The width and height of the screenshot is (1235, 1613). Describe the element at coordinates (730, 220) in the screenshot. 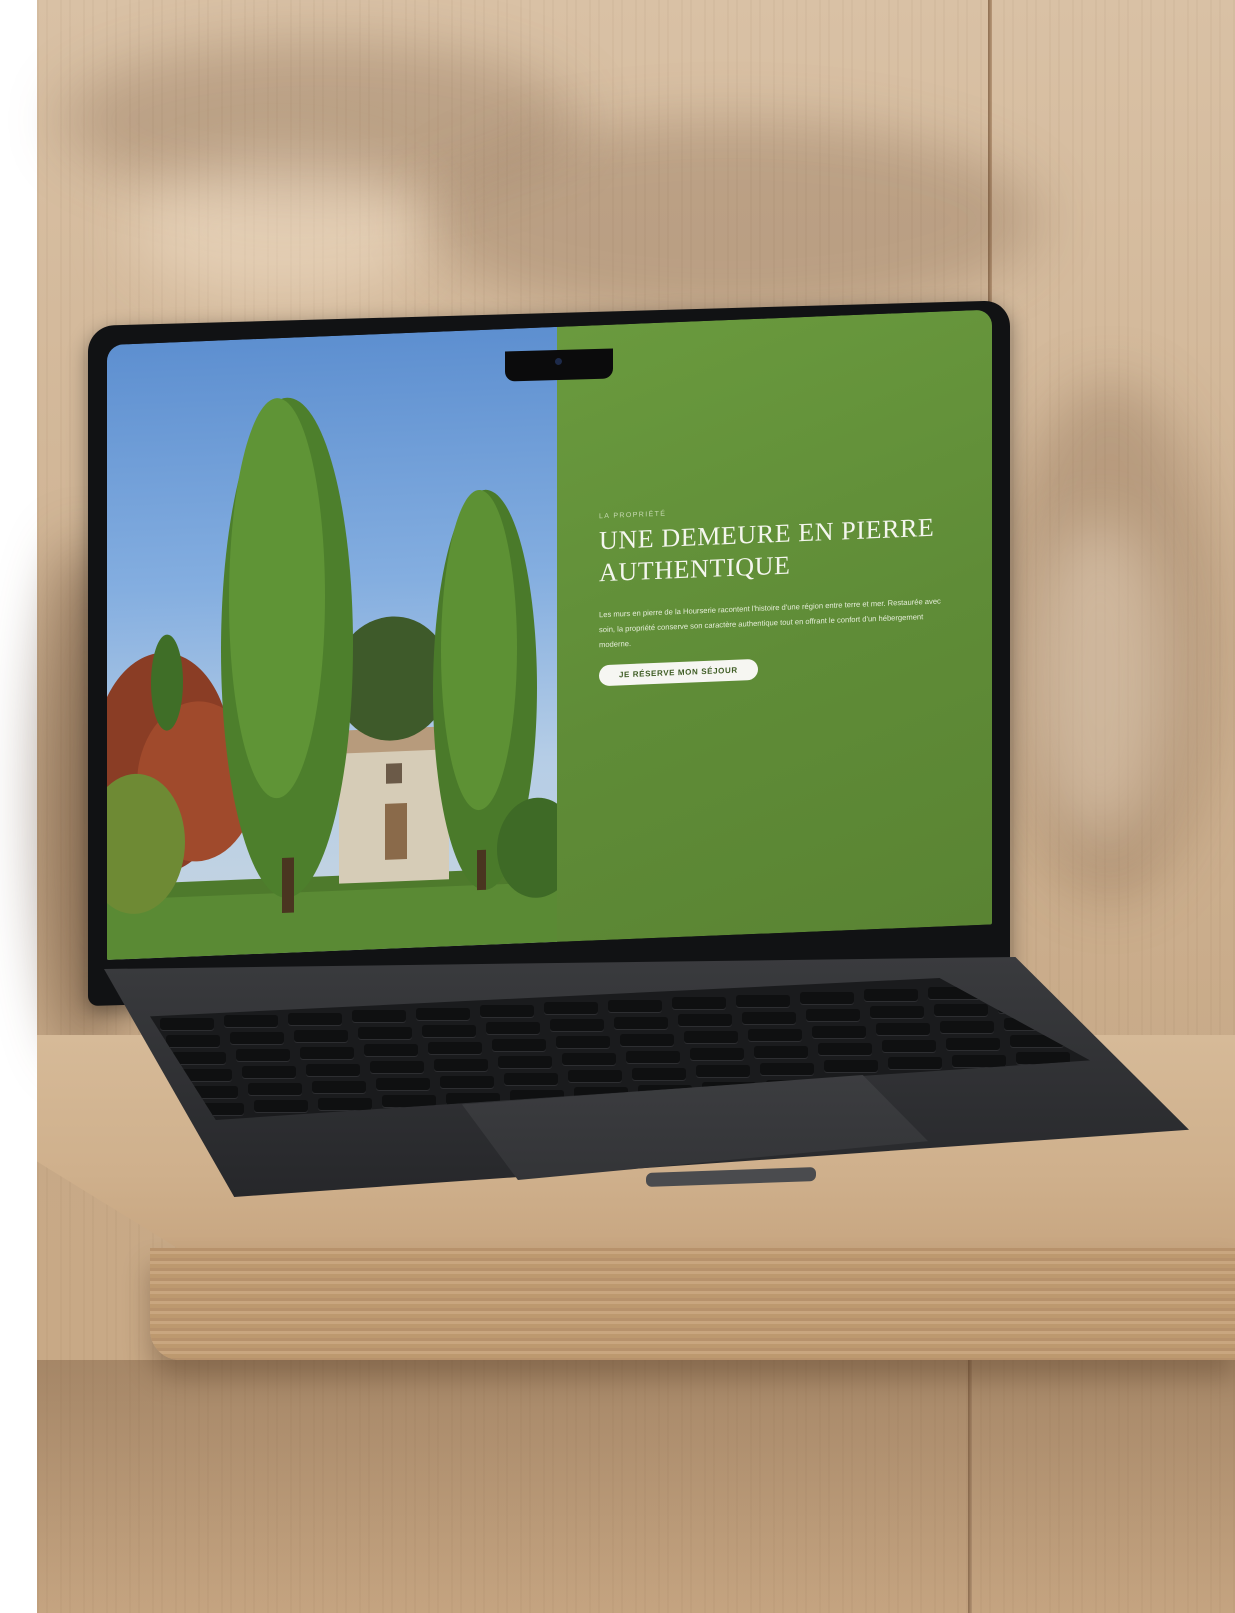

I see `leaf-shadow` at that location.